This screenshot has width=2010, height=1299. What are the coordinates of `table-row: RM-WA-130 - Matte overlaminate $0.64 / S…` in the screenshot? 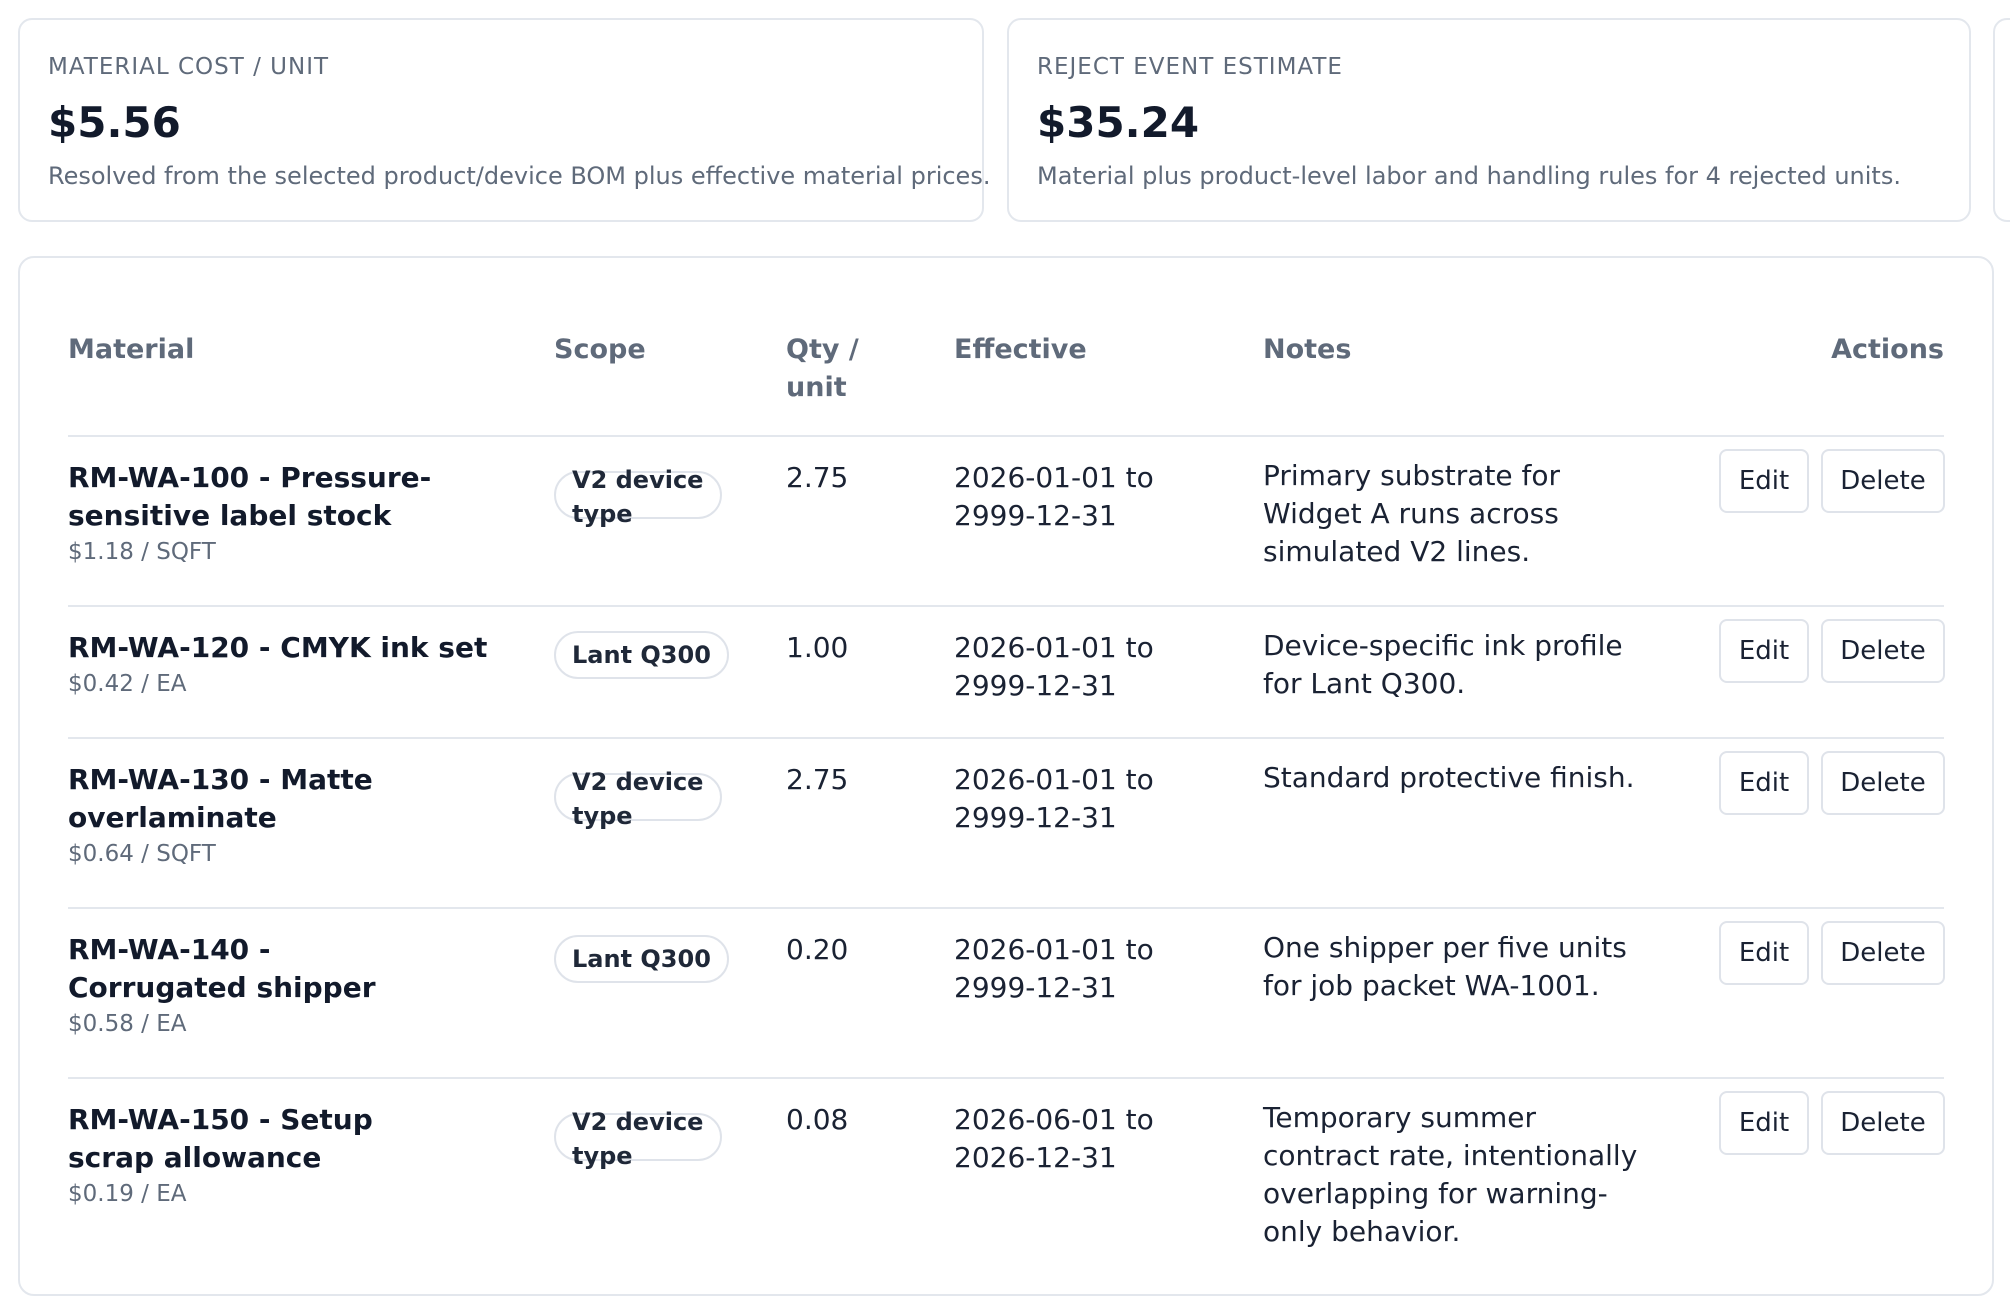 It's located at (1006, 823).